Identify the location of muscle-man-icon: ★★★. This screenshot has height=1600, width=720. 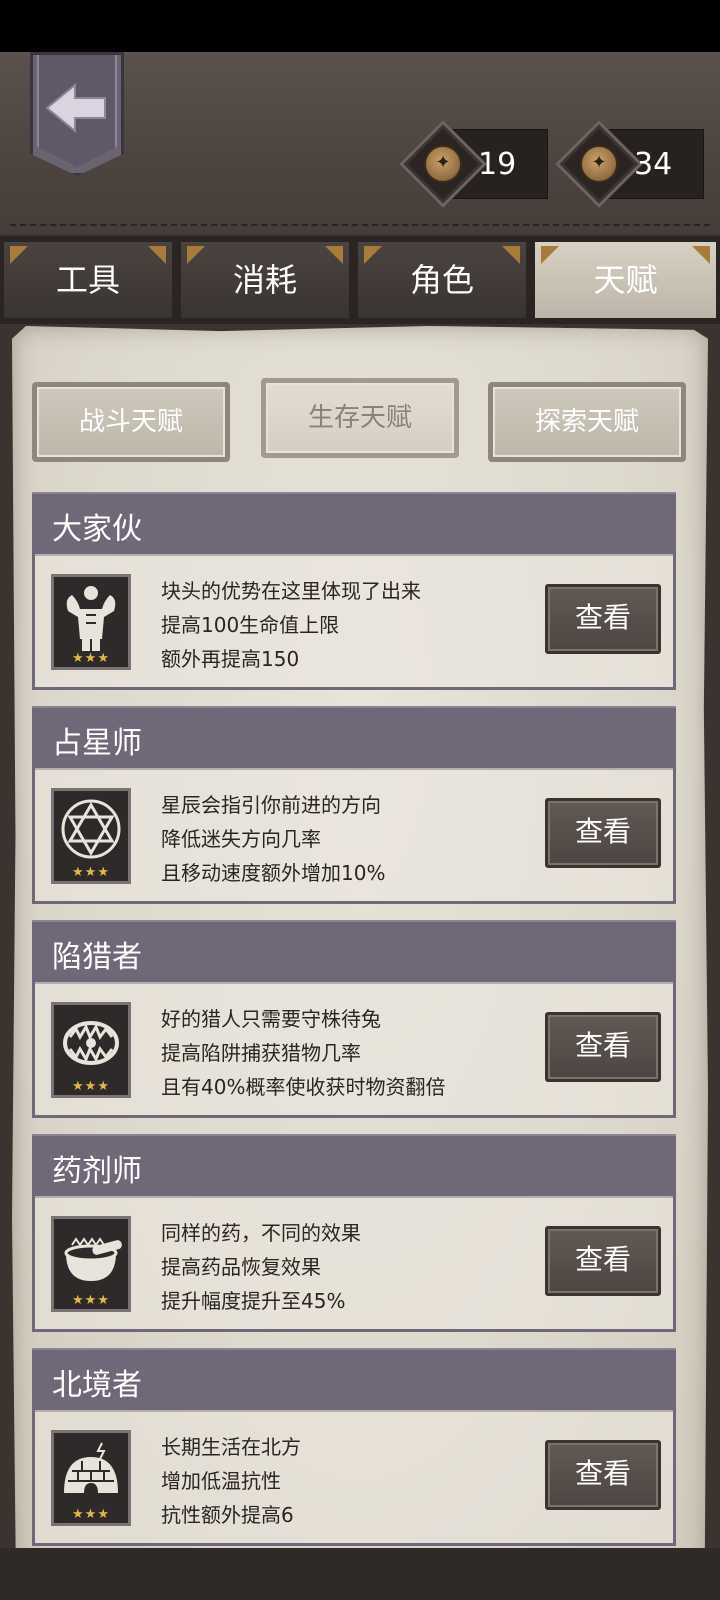
(91, 622).